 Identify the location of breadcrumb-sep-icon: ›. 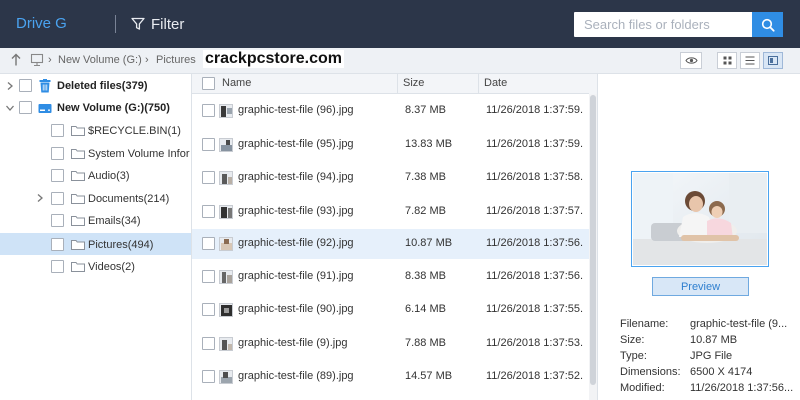
(50, 60).